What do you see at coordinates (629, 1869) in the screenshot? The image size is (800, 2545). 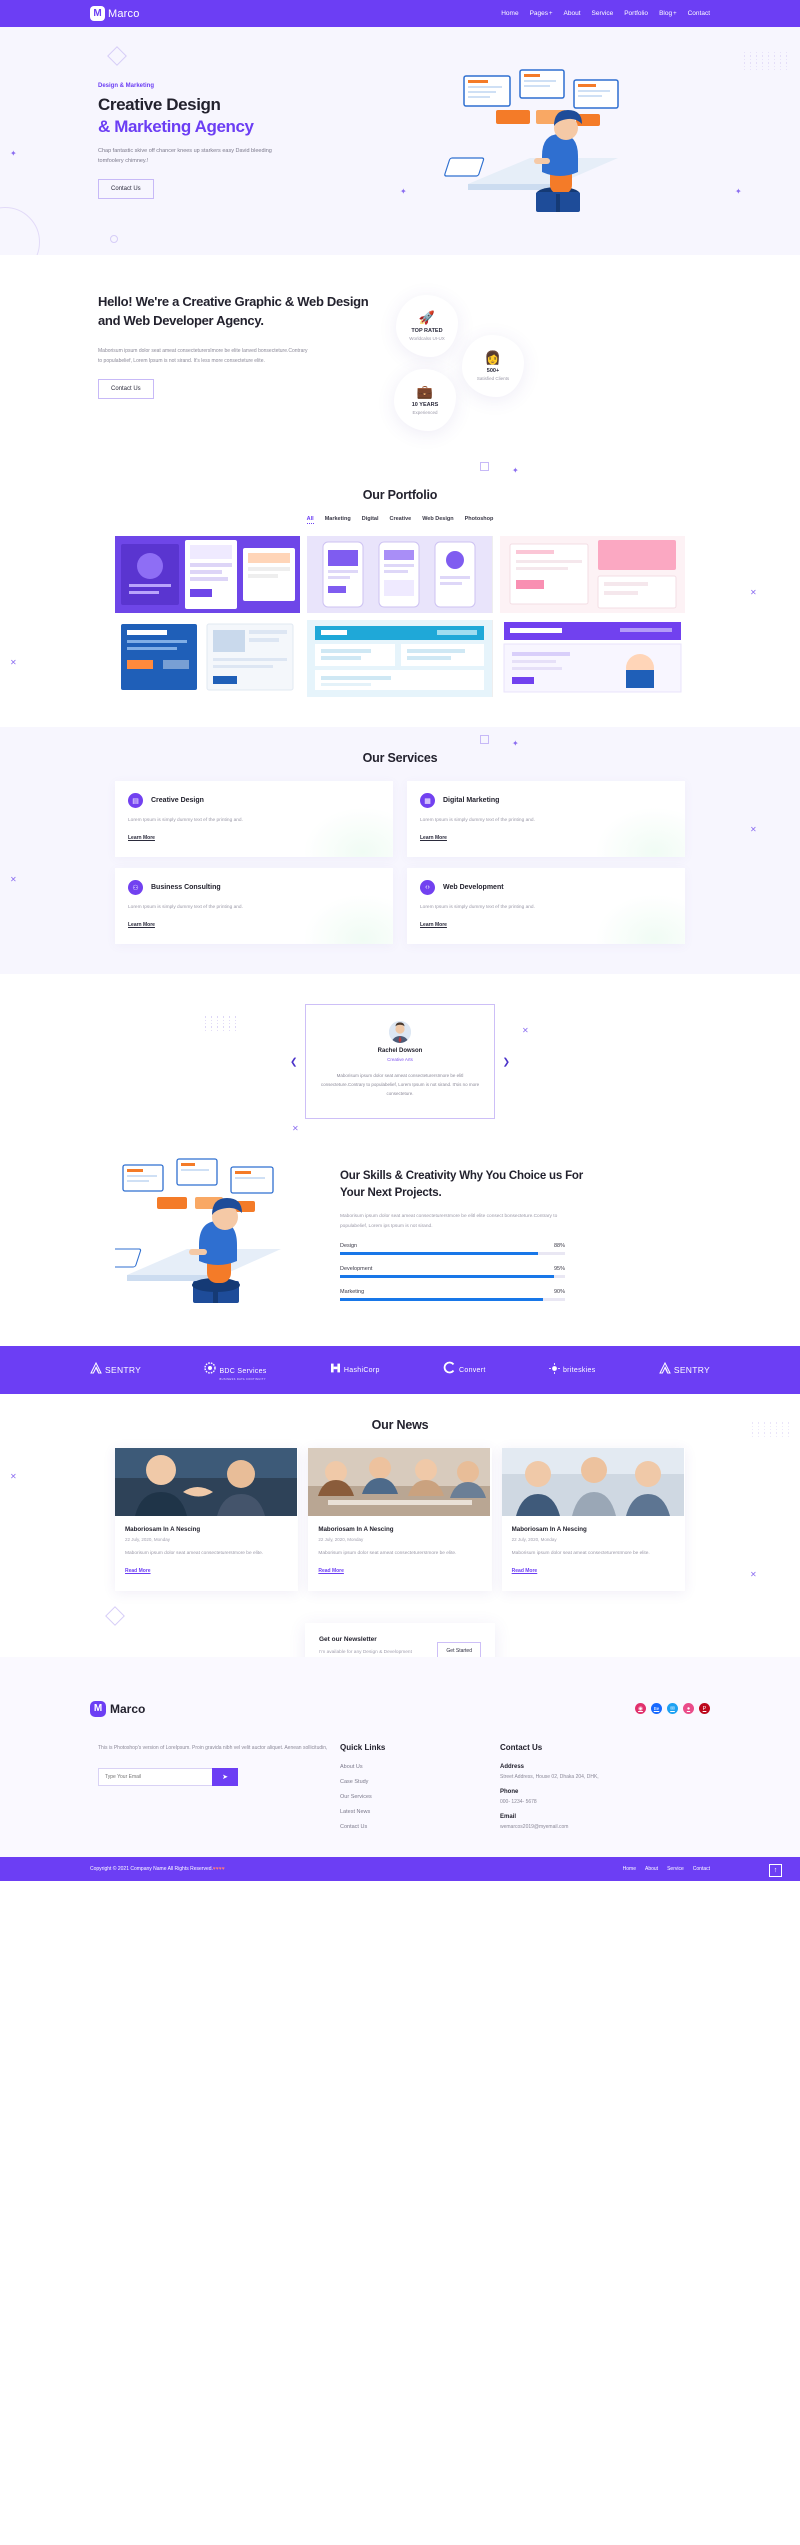 I see `bottom-nav-home: Home` at bounding box center [629, 1869].